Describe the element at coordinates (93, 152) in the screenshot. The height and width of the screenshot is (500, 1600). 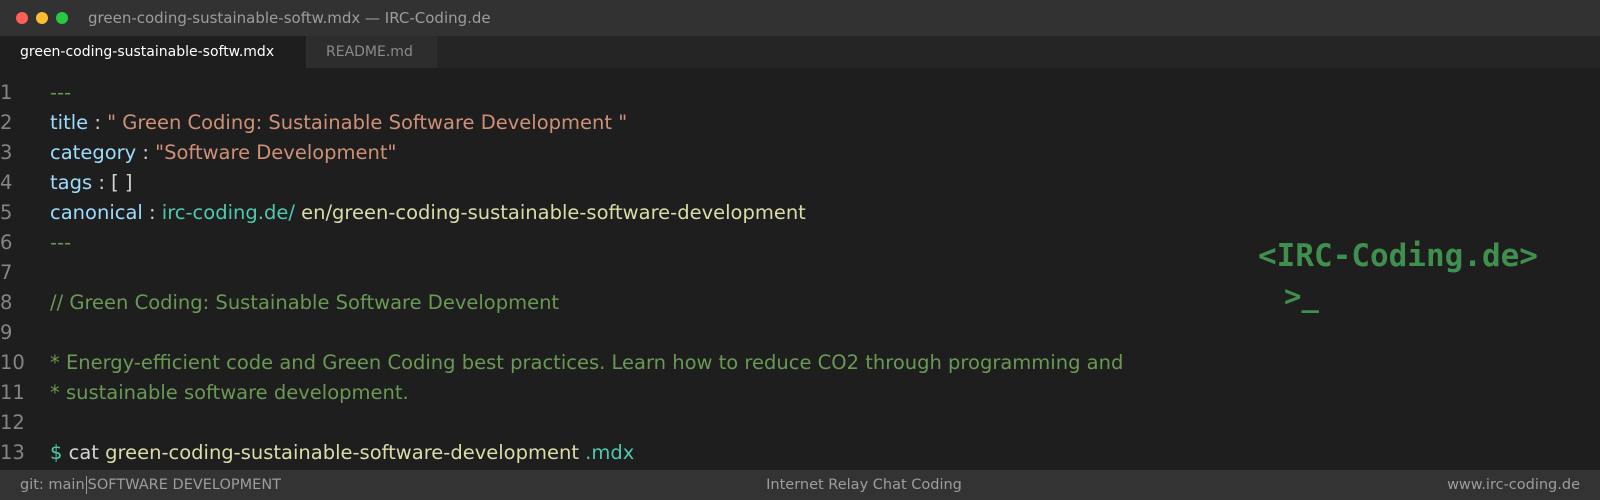
I see `frontmatter-key: category` at that location.